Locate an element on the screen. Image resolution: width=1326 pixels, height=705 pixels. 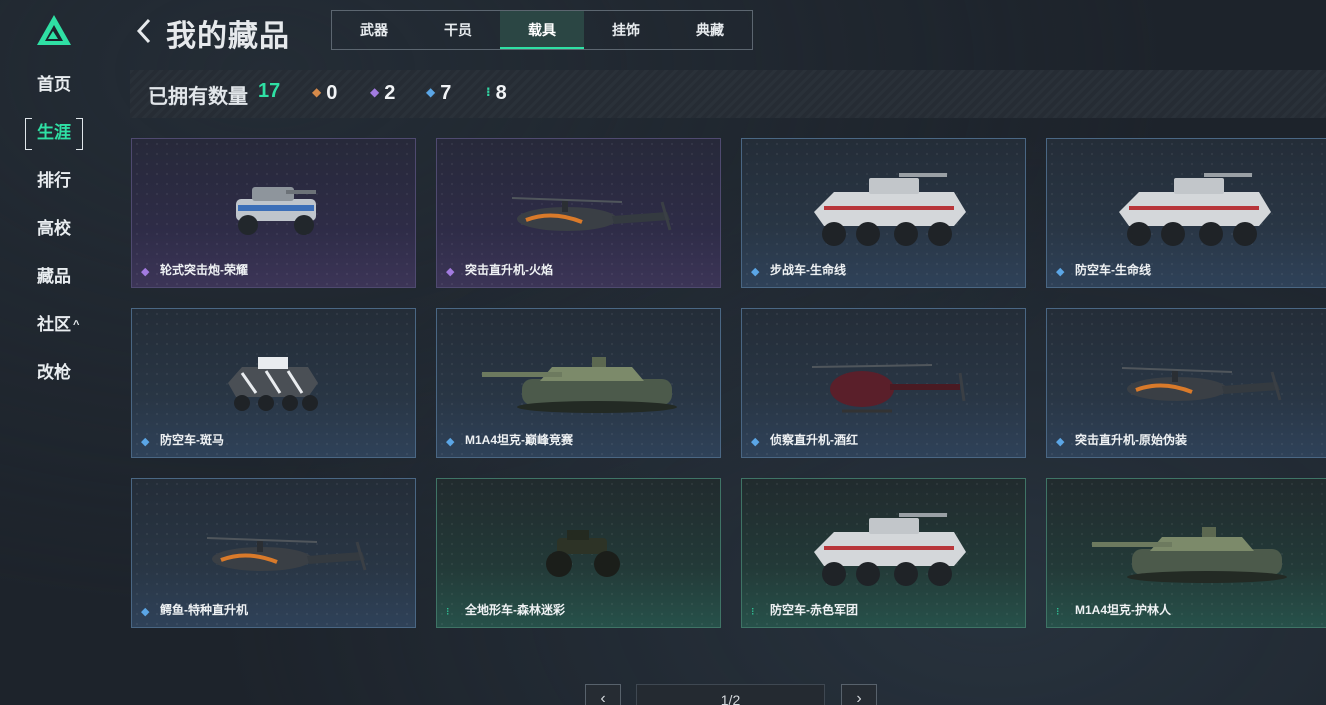
sidebar: 首页 生涯 排行 高校 藏品 社区 ^ 改枪 is located at coordinates (55, 352).